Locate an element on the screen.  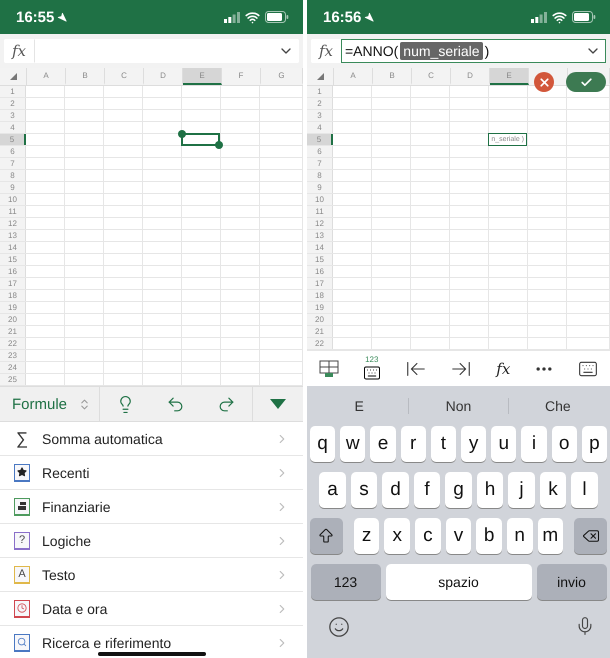
function-category-item: A Testo is located at coordinates (151, 575).